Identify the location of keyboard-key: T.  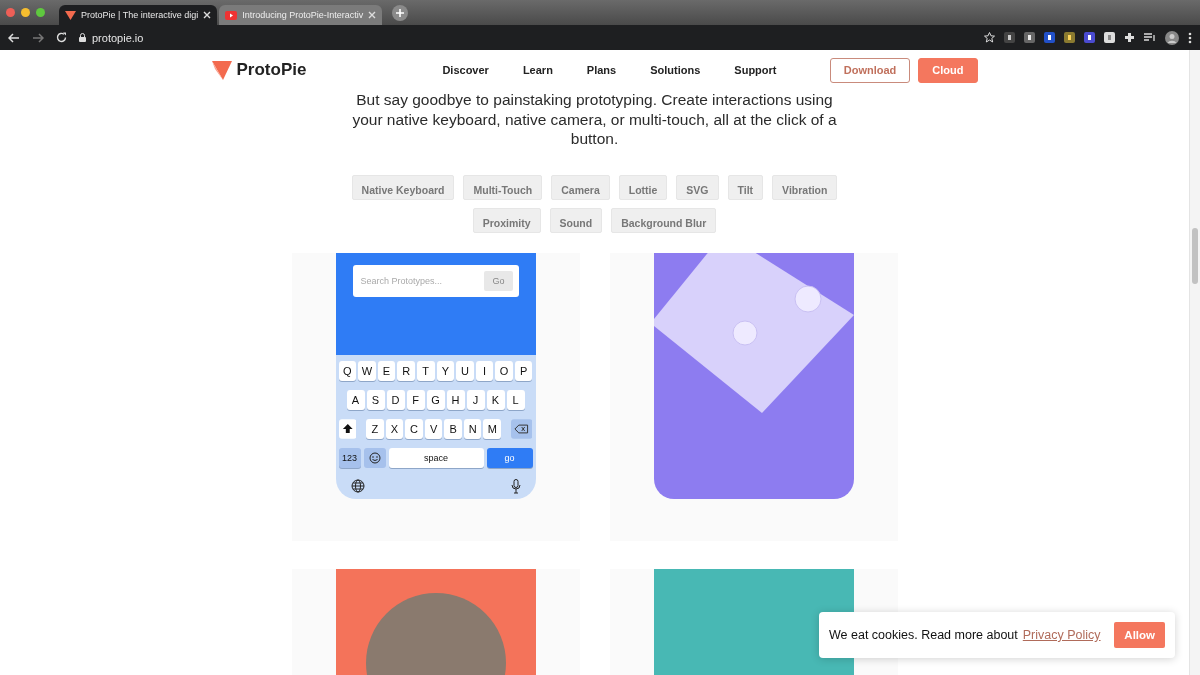
(425, 370).